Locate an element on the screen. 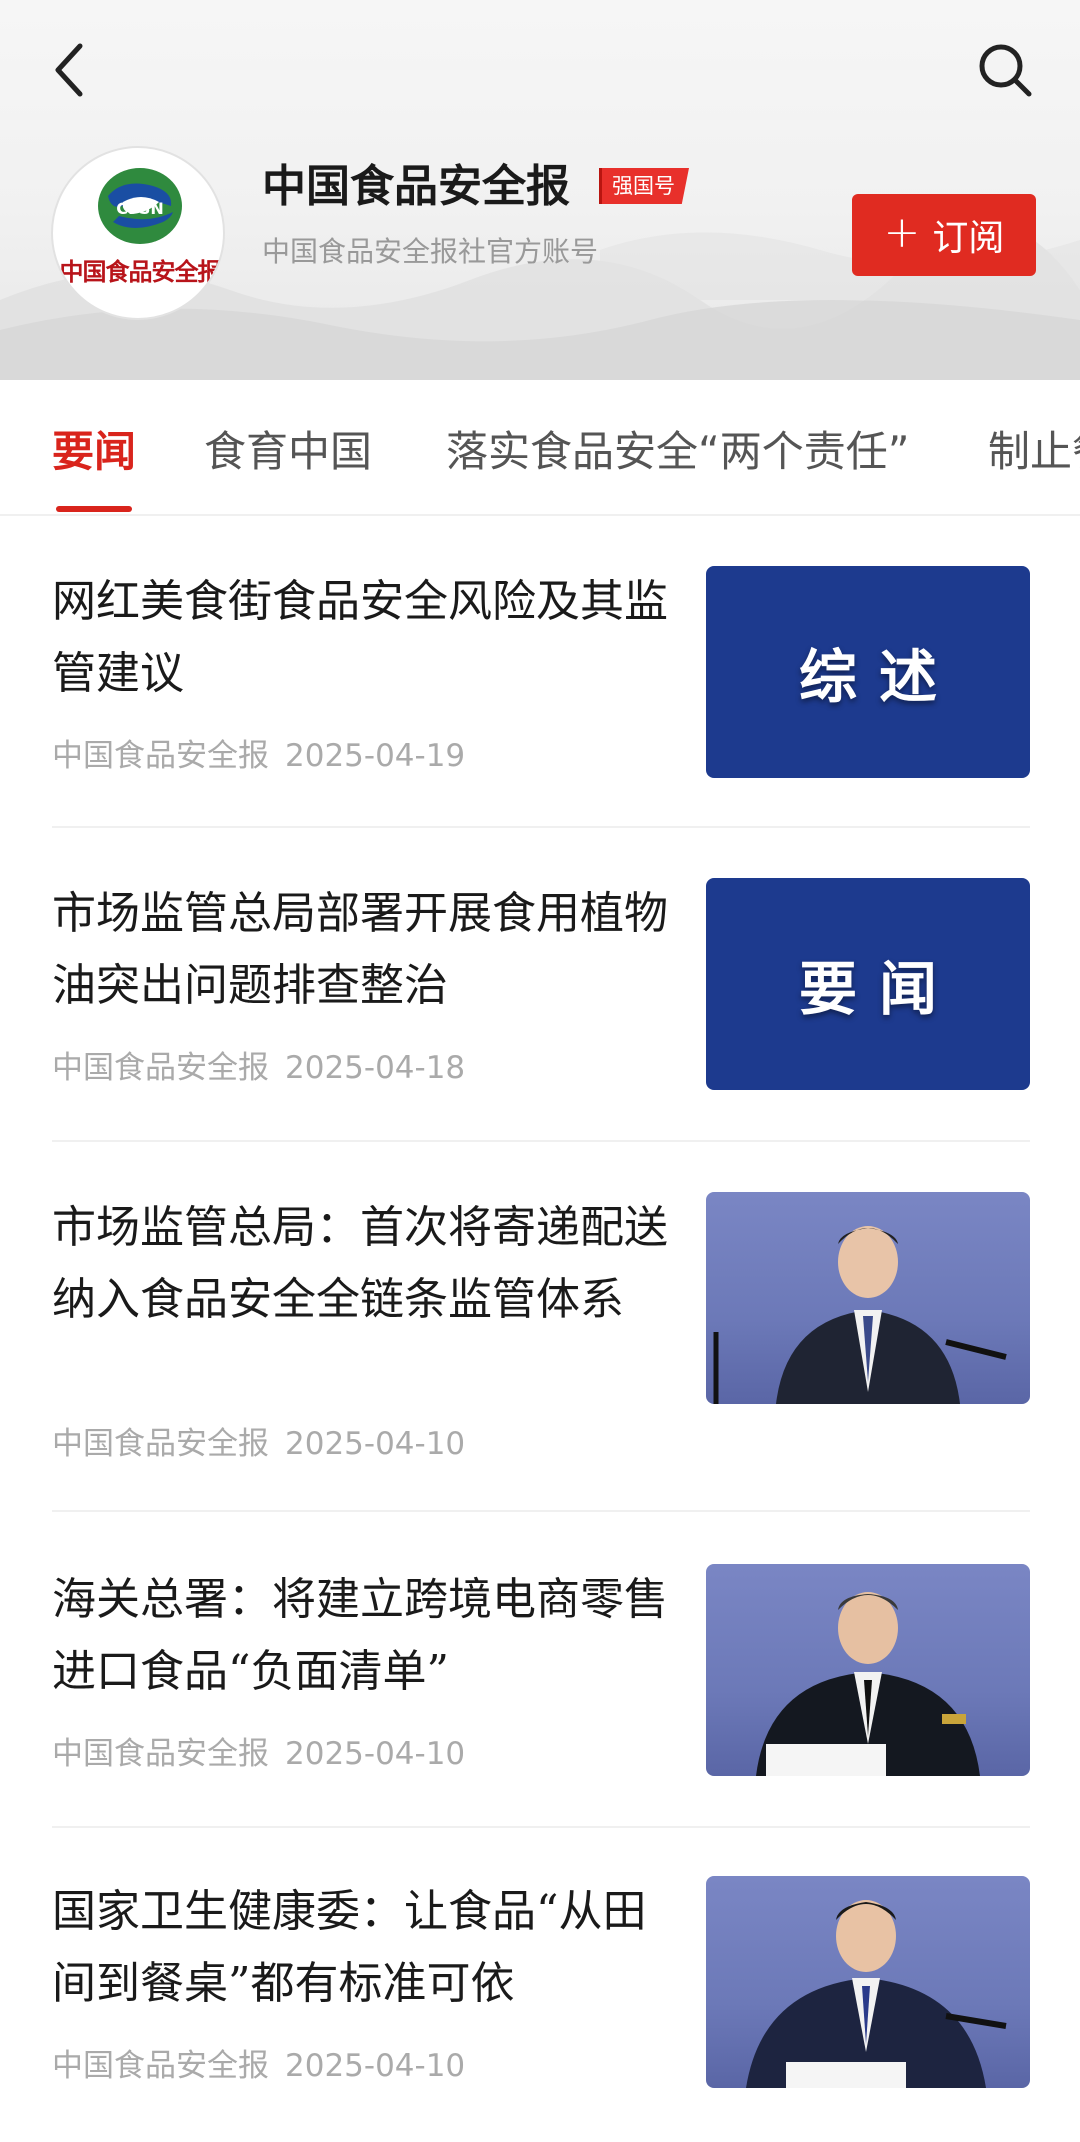 The height and width of the screenshot is (2142, 1080). account-badge: 强国号 is located at coordinates (644, 186).